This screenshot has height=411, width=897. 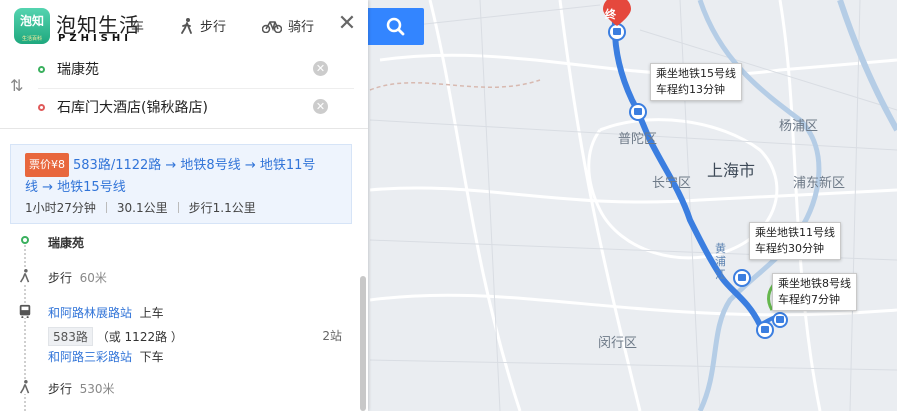 What do you see at coordinates (132, 108) in the screenshot?
I see `end-value: 石库门大酒店(锦秋路店)` at bounding box center [132, 108].